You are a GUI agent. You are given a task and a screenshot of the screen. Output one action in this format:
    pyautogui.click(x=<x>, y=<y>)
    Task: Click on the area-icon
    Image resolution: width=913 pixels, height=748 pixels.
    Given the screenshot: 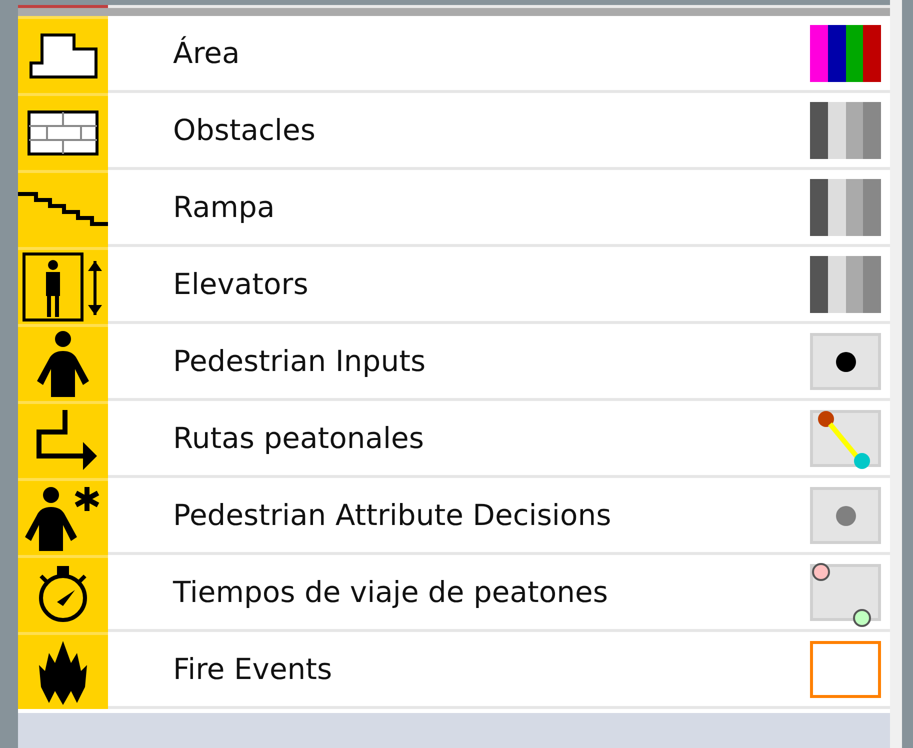 What is the action you would take?
    pyautogui.click(x=63, y=56)
    